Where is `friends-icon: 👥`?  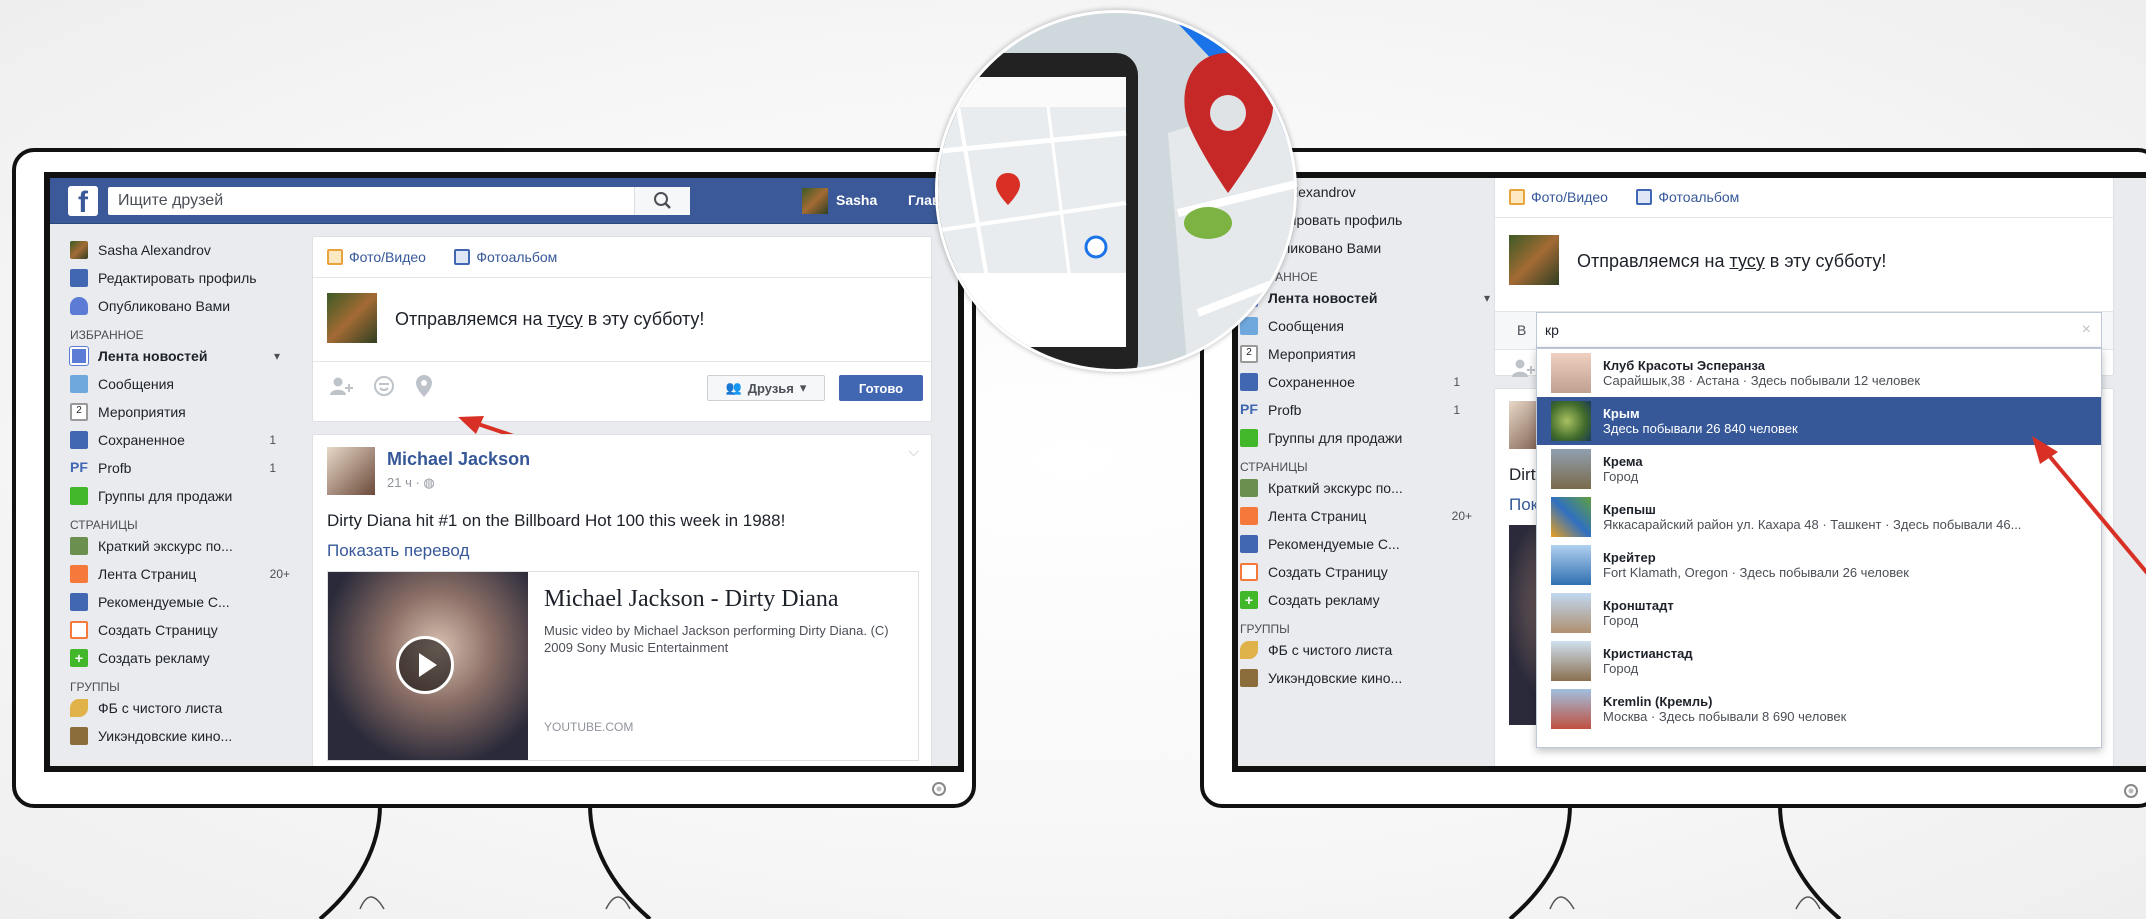 friends-icon: 👥 is located at coordinates (733, 387).